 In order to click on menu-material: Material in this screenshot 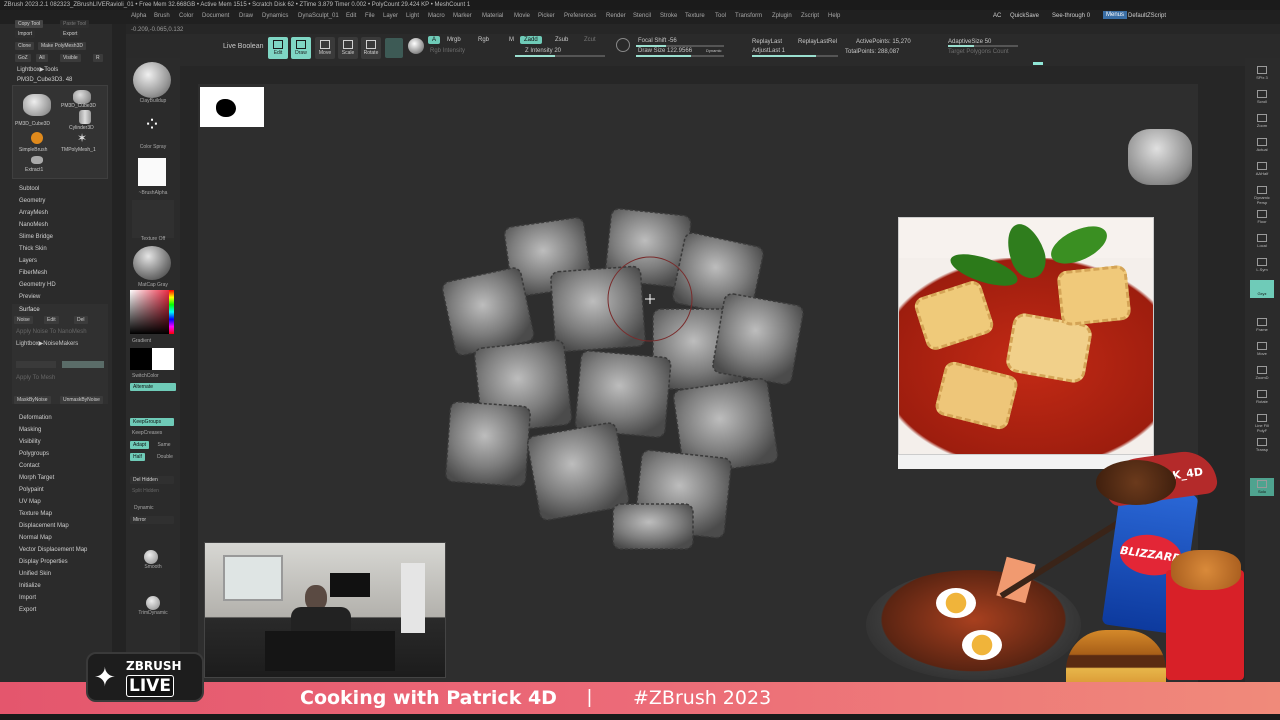, I will do `click(492, 16)`.